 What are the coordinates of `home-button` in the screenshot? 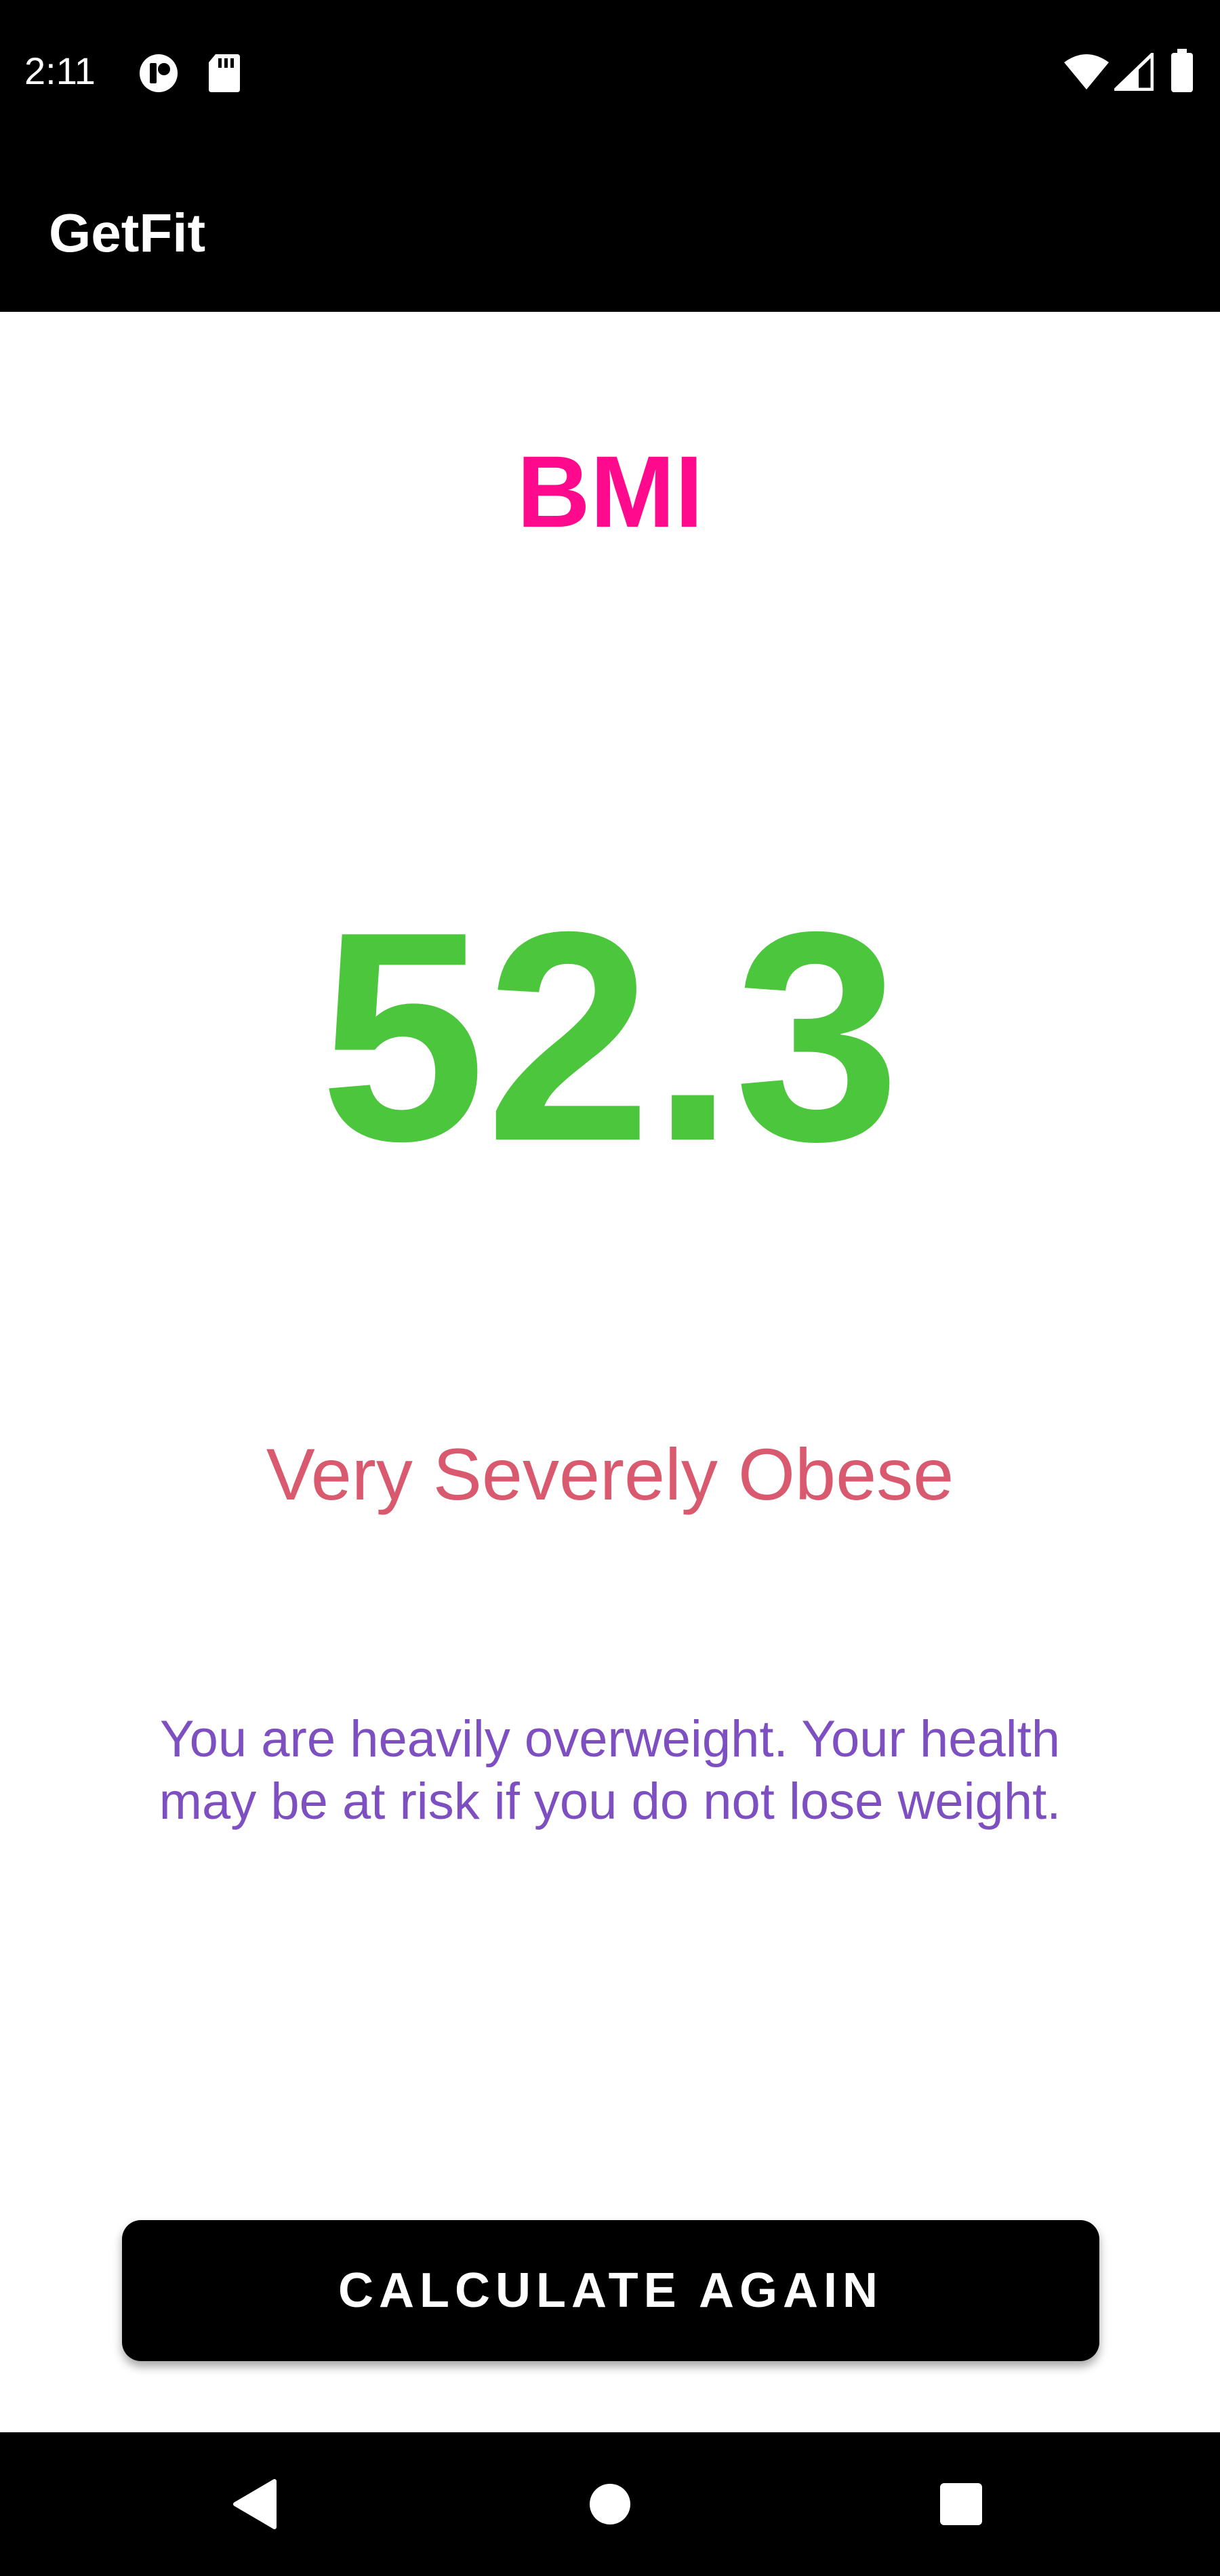 It's located at (610, 2504).